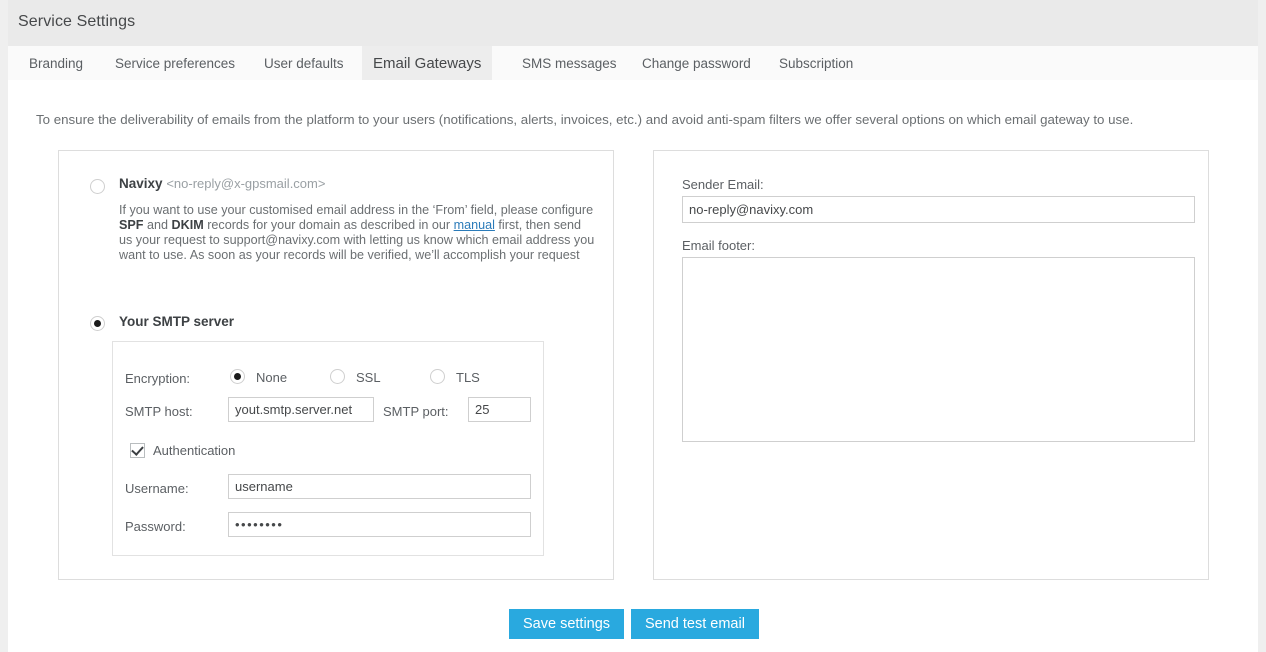 The width and height of the screenshot is (1266, 652). What do you see at coordinates (272, 377) in the screenshot?
I see `encryption-none-label: None` at bounding box center [272, 377].